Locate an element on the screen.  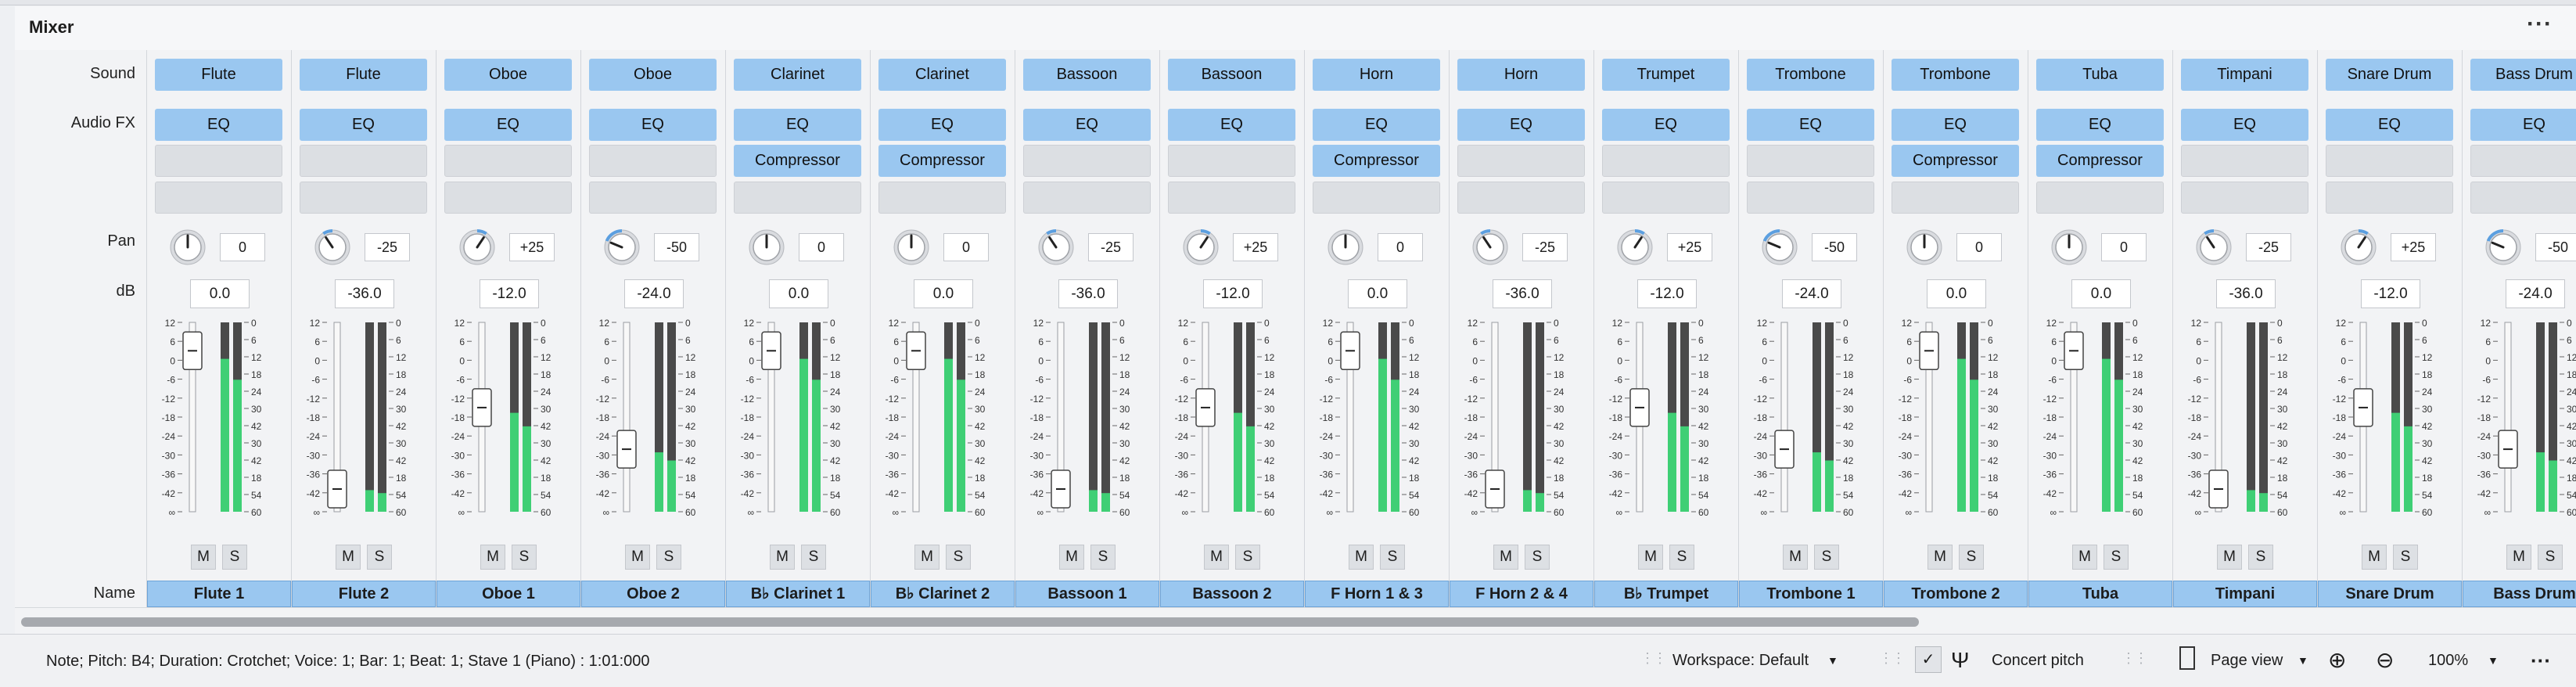
channel-name: Oboe 1 is located at coordinates (508, 594).